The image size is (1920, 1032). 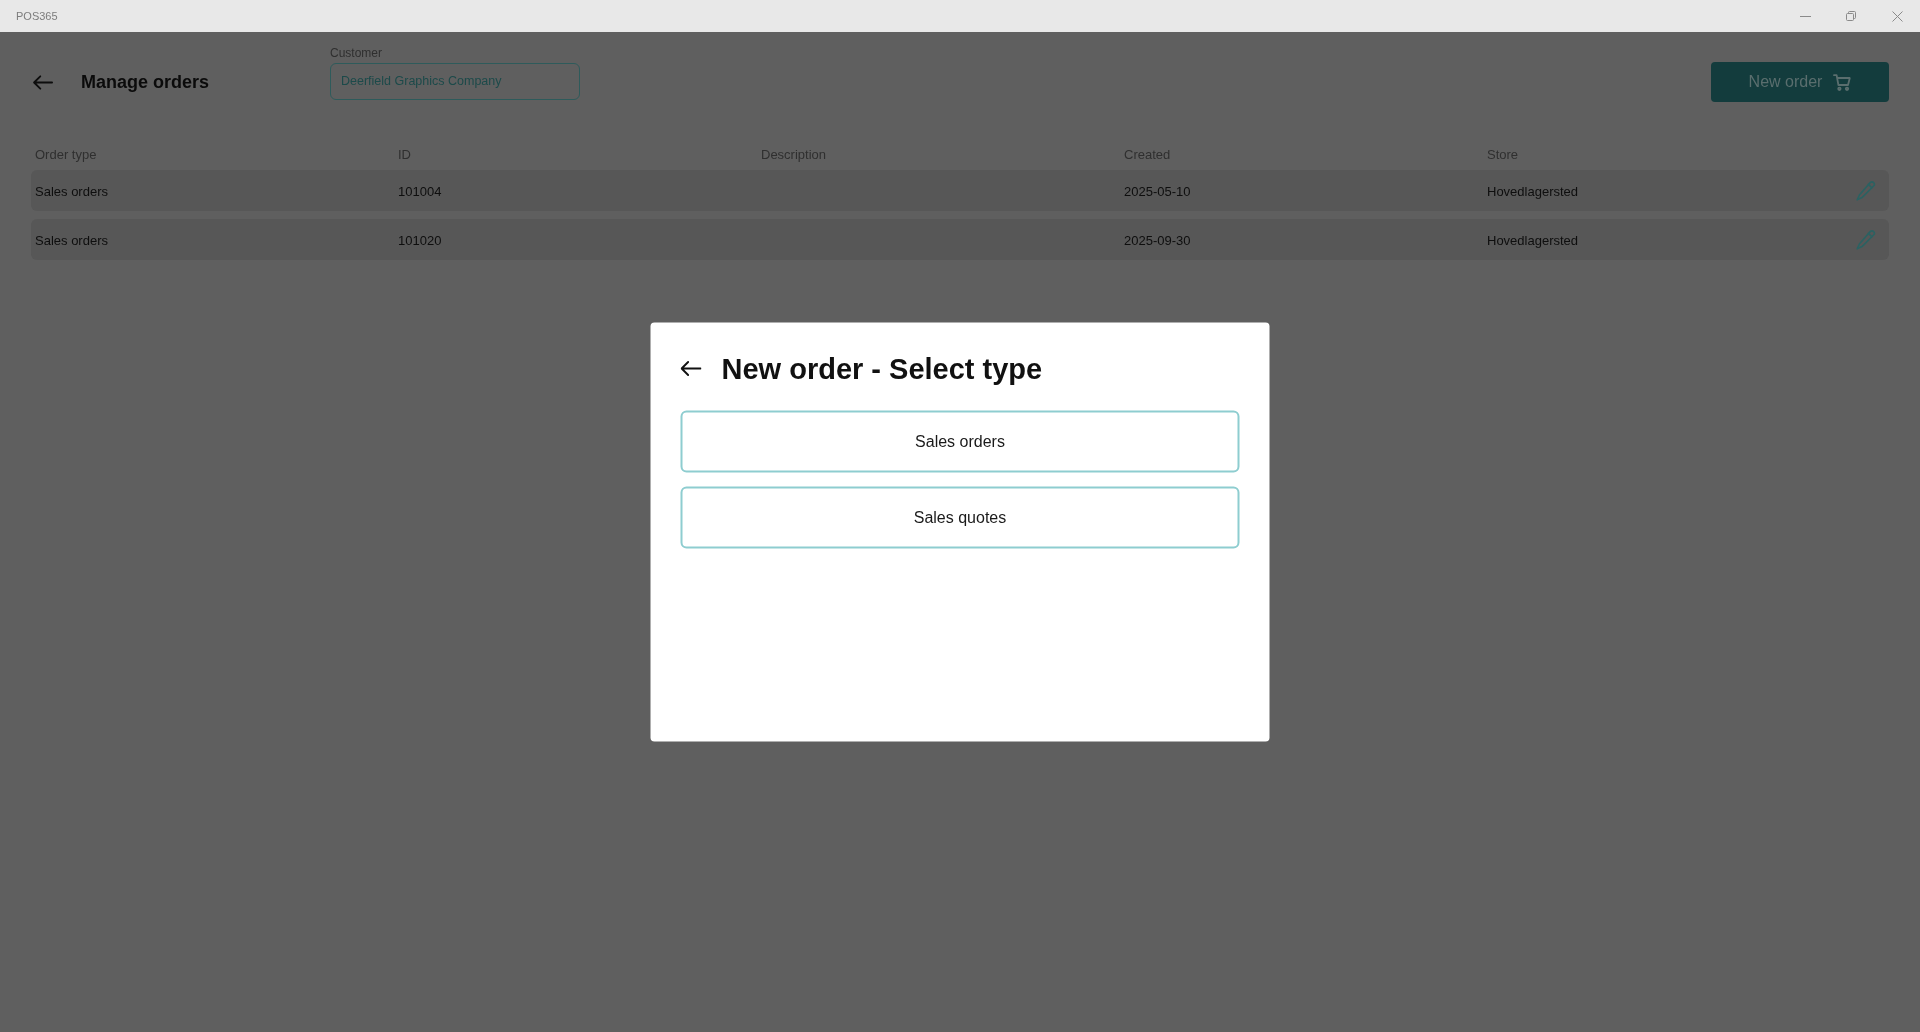 What do you see at coordinates (1842, 82) in the screenshot?
I see `cart-icon` at bounding box center [1842, 82].